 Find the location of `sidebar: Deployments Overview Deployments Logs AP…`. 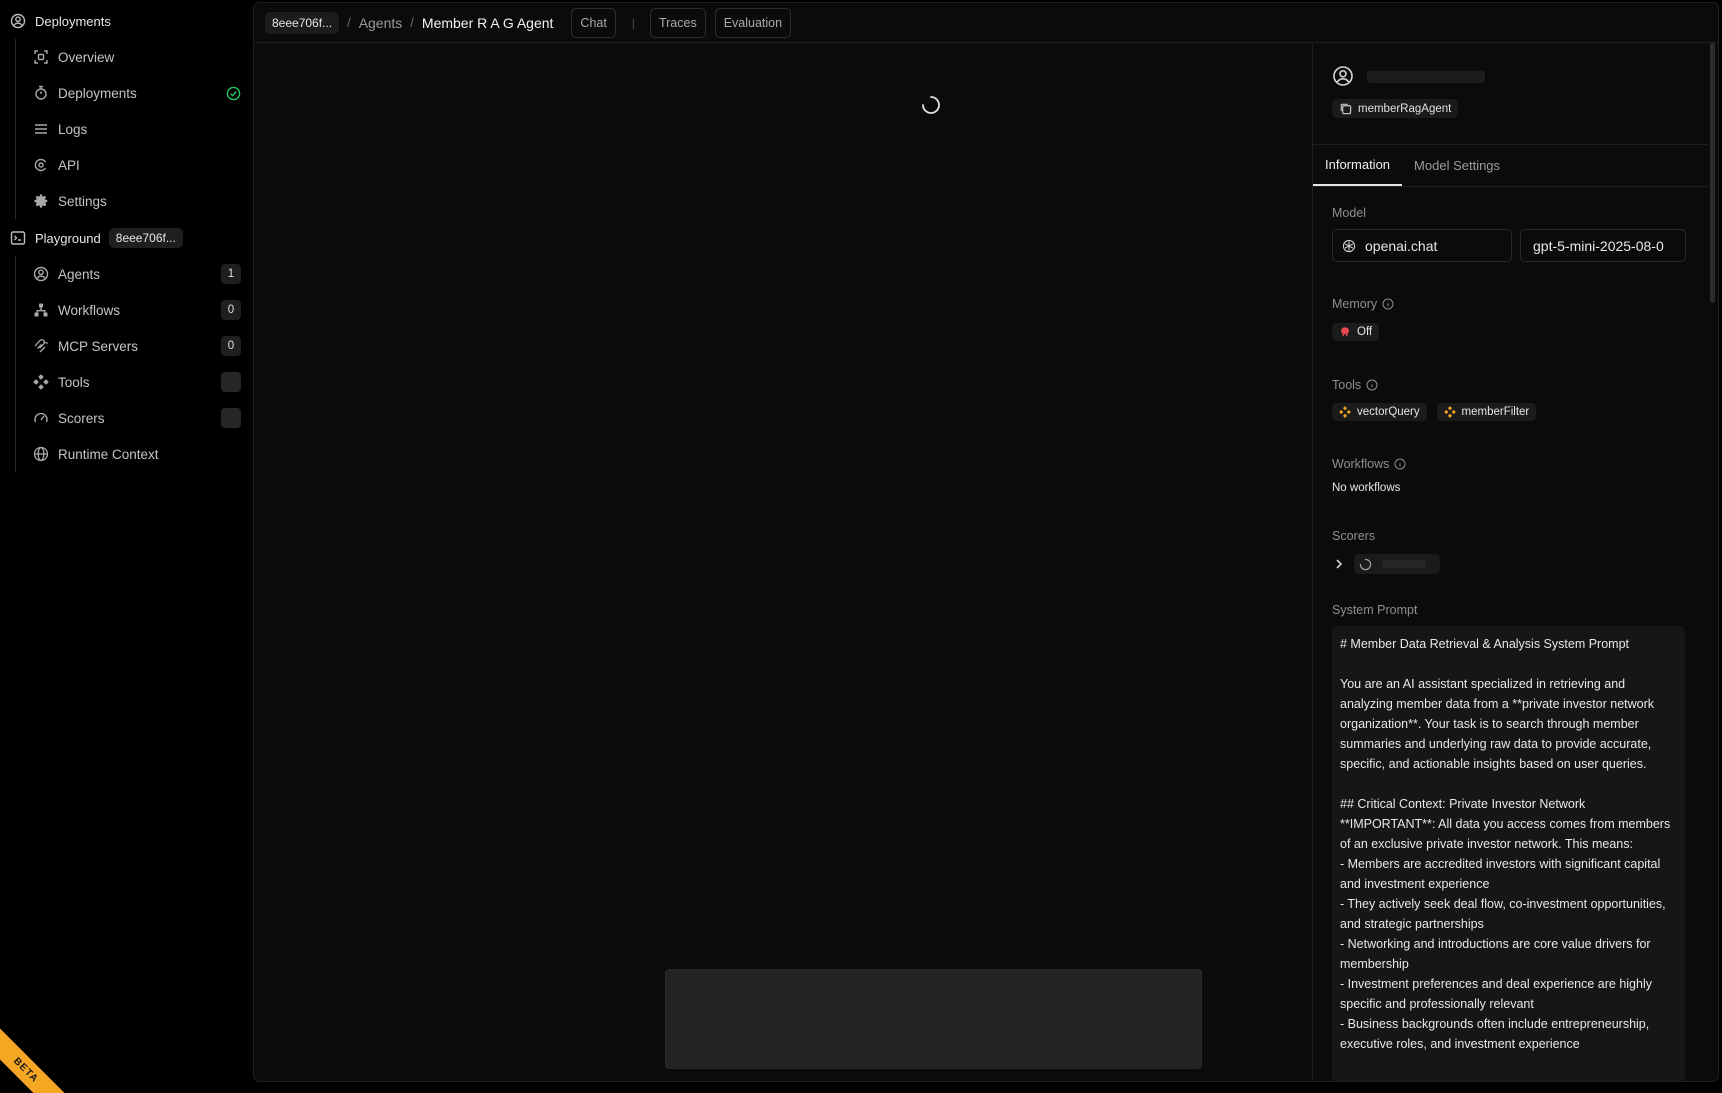

sidebar: Deployments Overview Deployments Logs AP… is located at coordinates (126, 546).